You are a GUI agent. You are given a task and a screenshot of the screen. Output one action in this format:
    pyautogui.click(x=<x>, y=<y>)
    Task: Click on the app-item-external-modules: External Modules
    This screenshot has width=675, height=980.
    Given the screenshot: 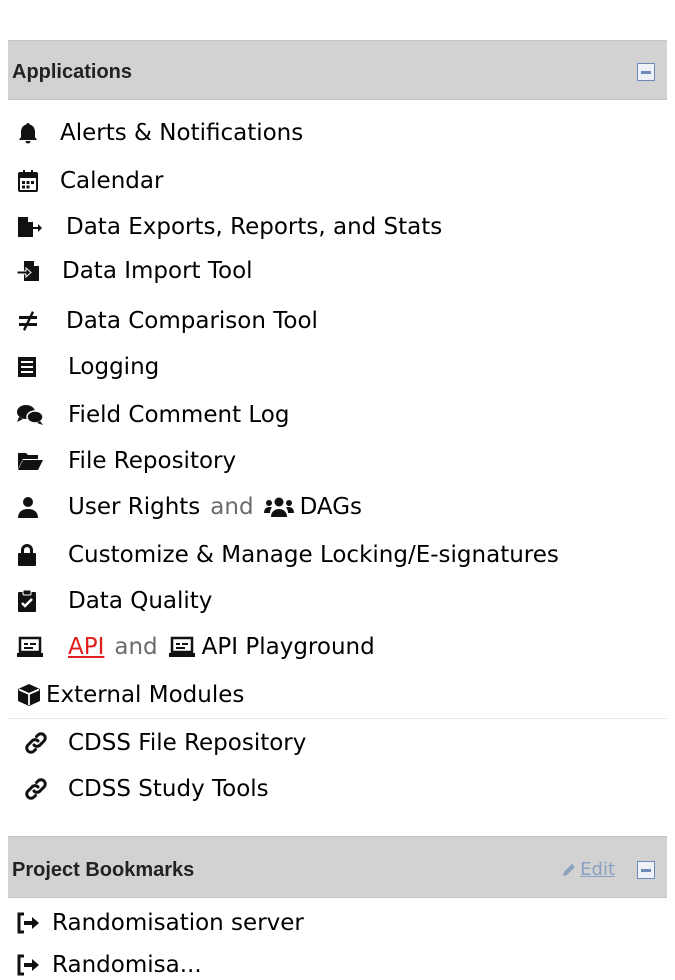 What is the action you would take?
    pyautogui.click(x=130, y=695)
    